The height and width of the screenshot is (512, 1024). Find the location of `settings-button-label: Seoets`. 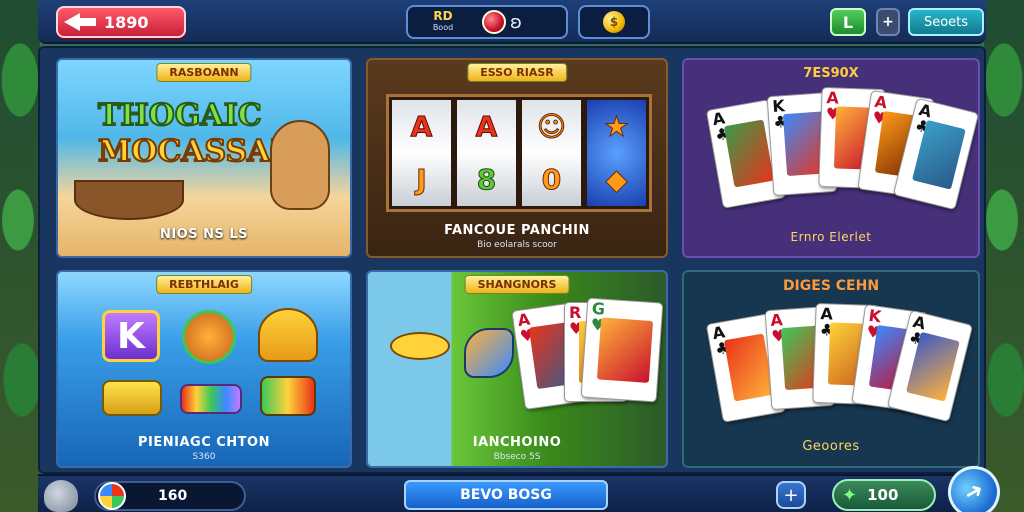

settings-button-label: Seoets is located at coordinates (946, 22).